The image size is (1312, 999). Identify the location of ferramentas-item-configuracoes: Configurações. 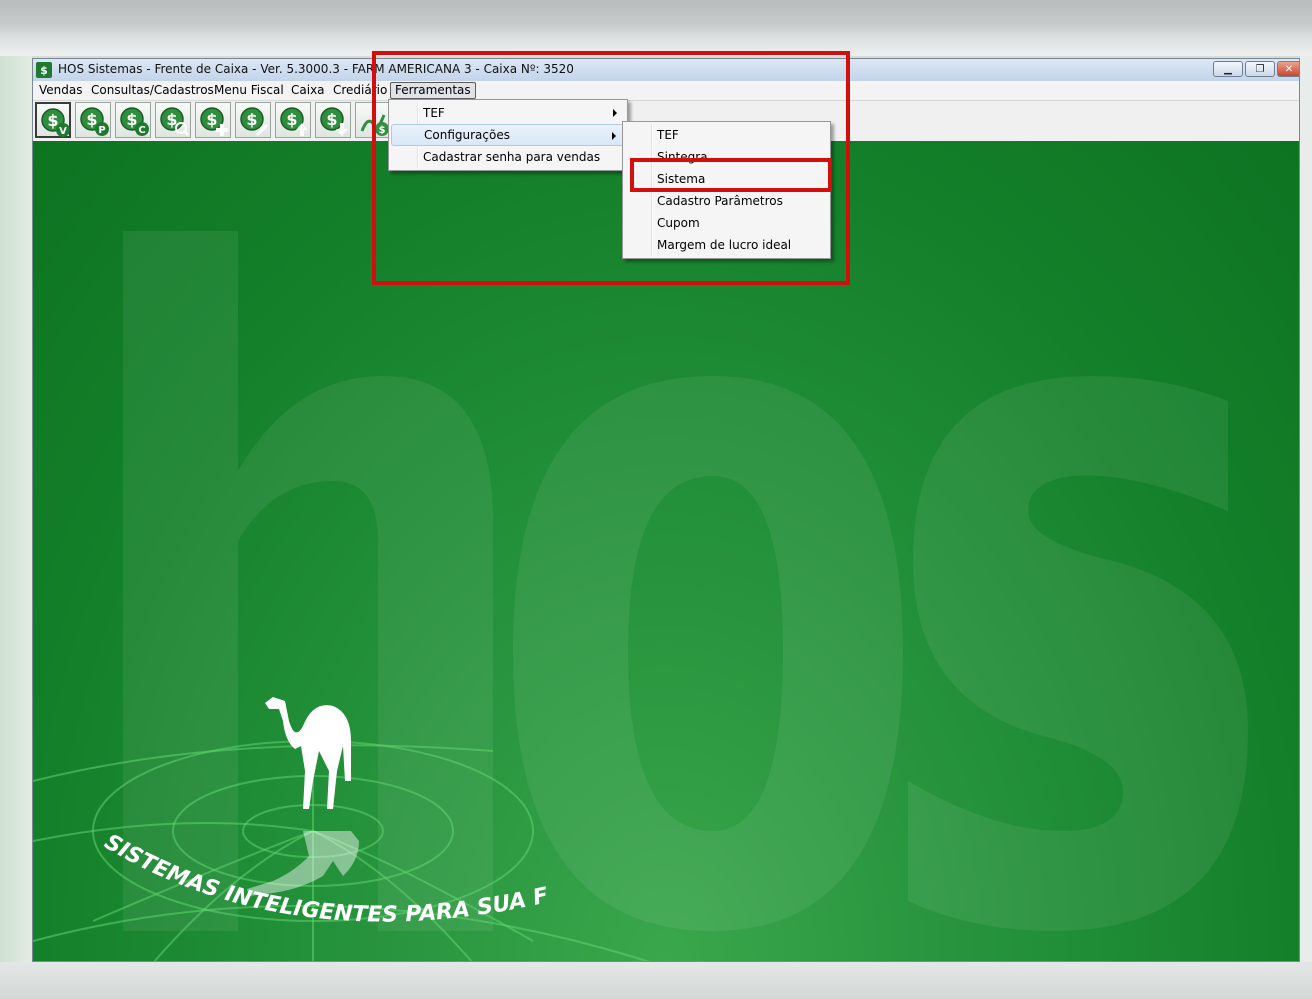
(508, 135).